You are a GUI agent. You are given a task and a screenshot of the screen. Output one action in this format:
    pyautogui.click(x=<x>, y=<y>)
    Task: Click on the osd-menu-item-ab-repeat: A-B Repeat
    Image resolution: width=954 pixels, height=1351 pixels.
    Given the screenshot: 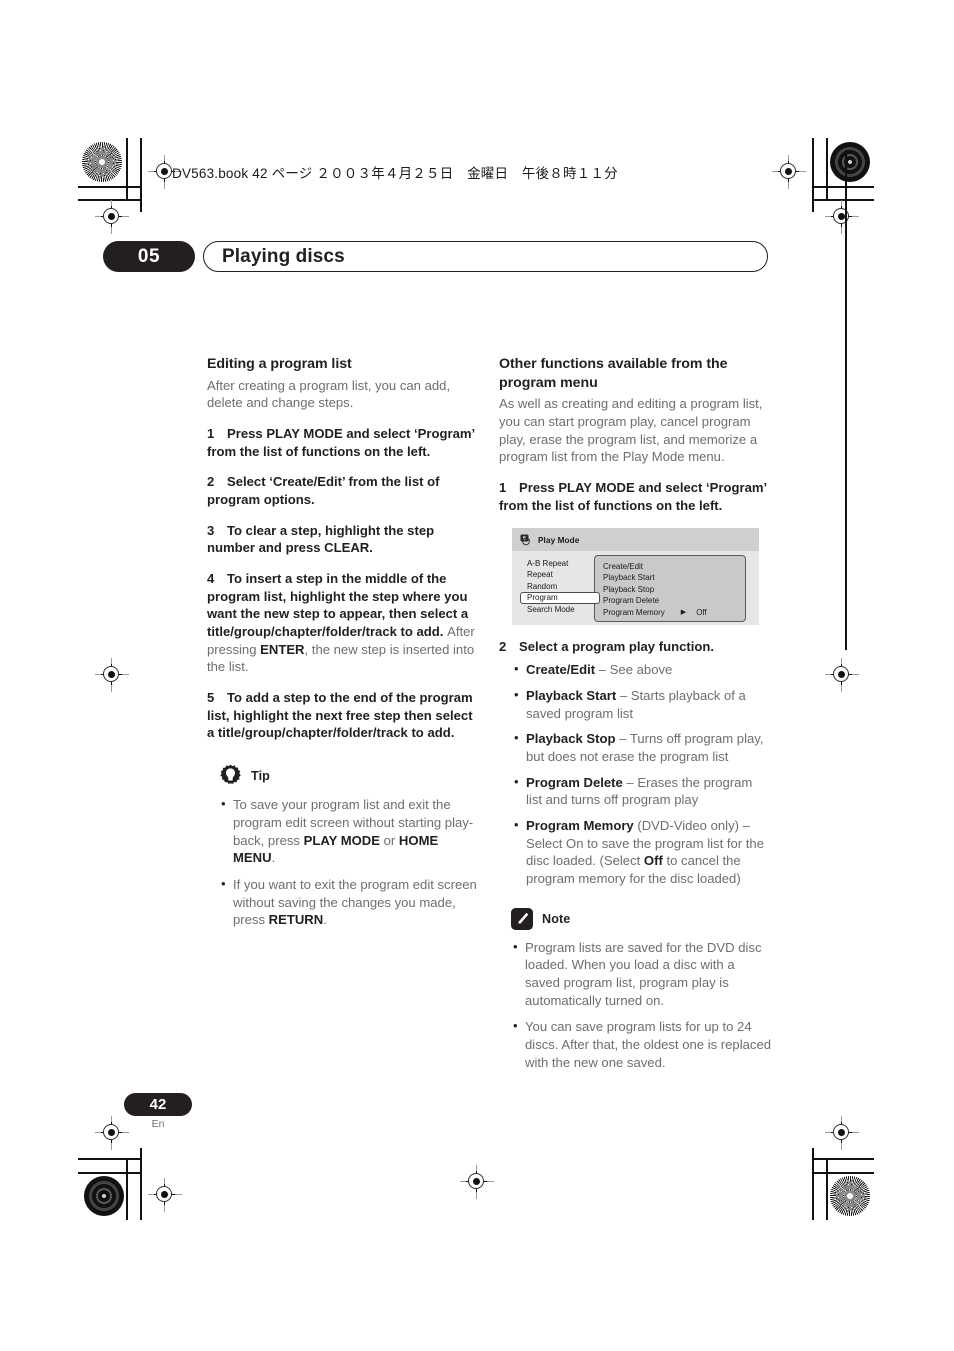 What is the action you would take?
    pyautogui.click(x=560, y=564)
    